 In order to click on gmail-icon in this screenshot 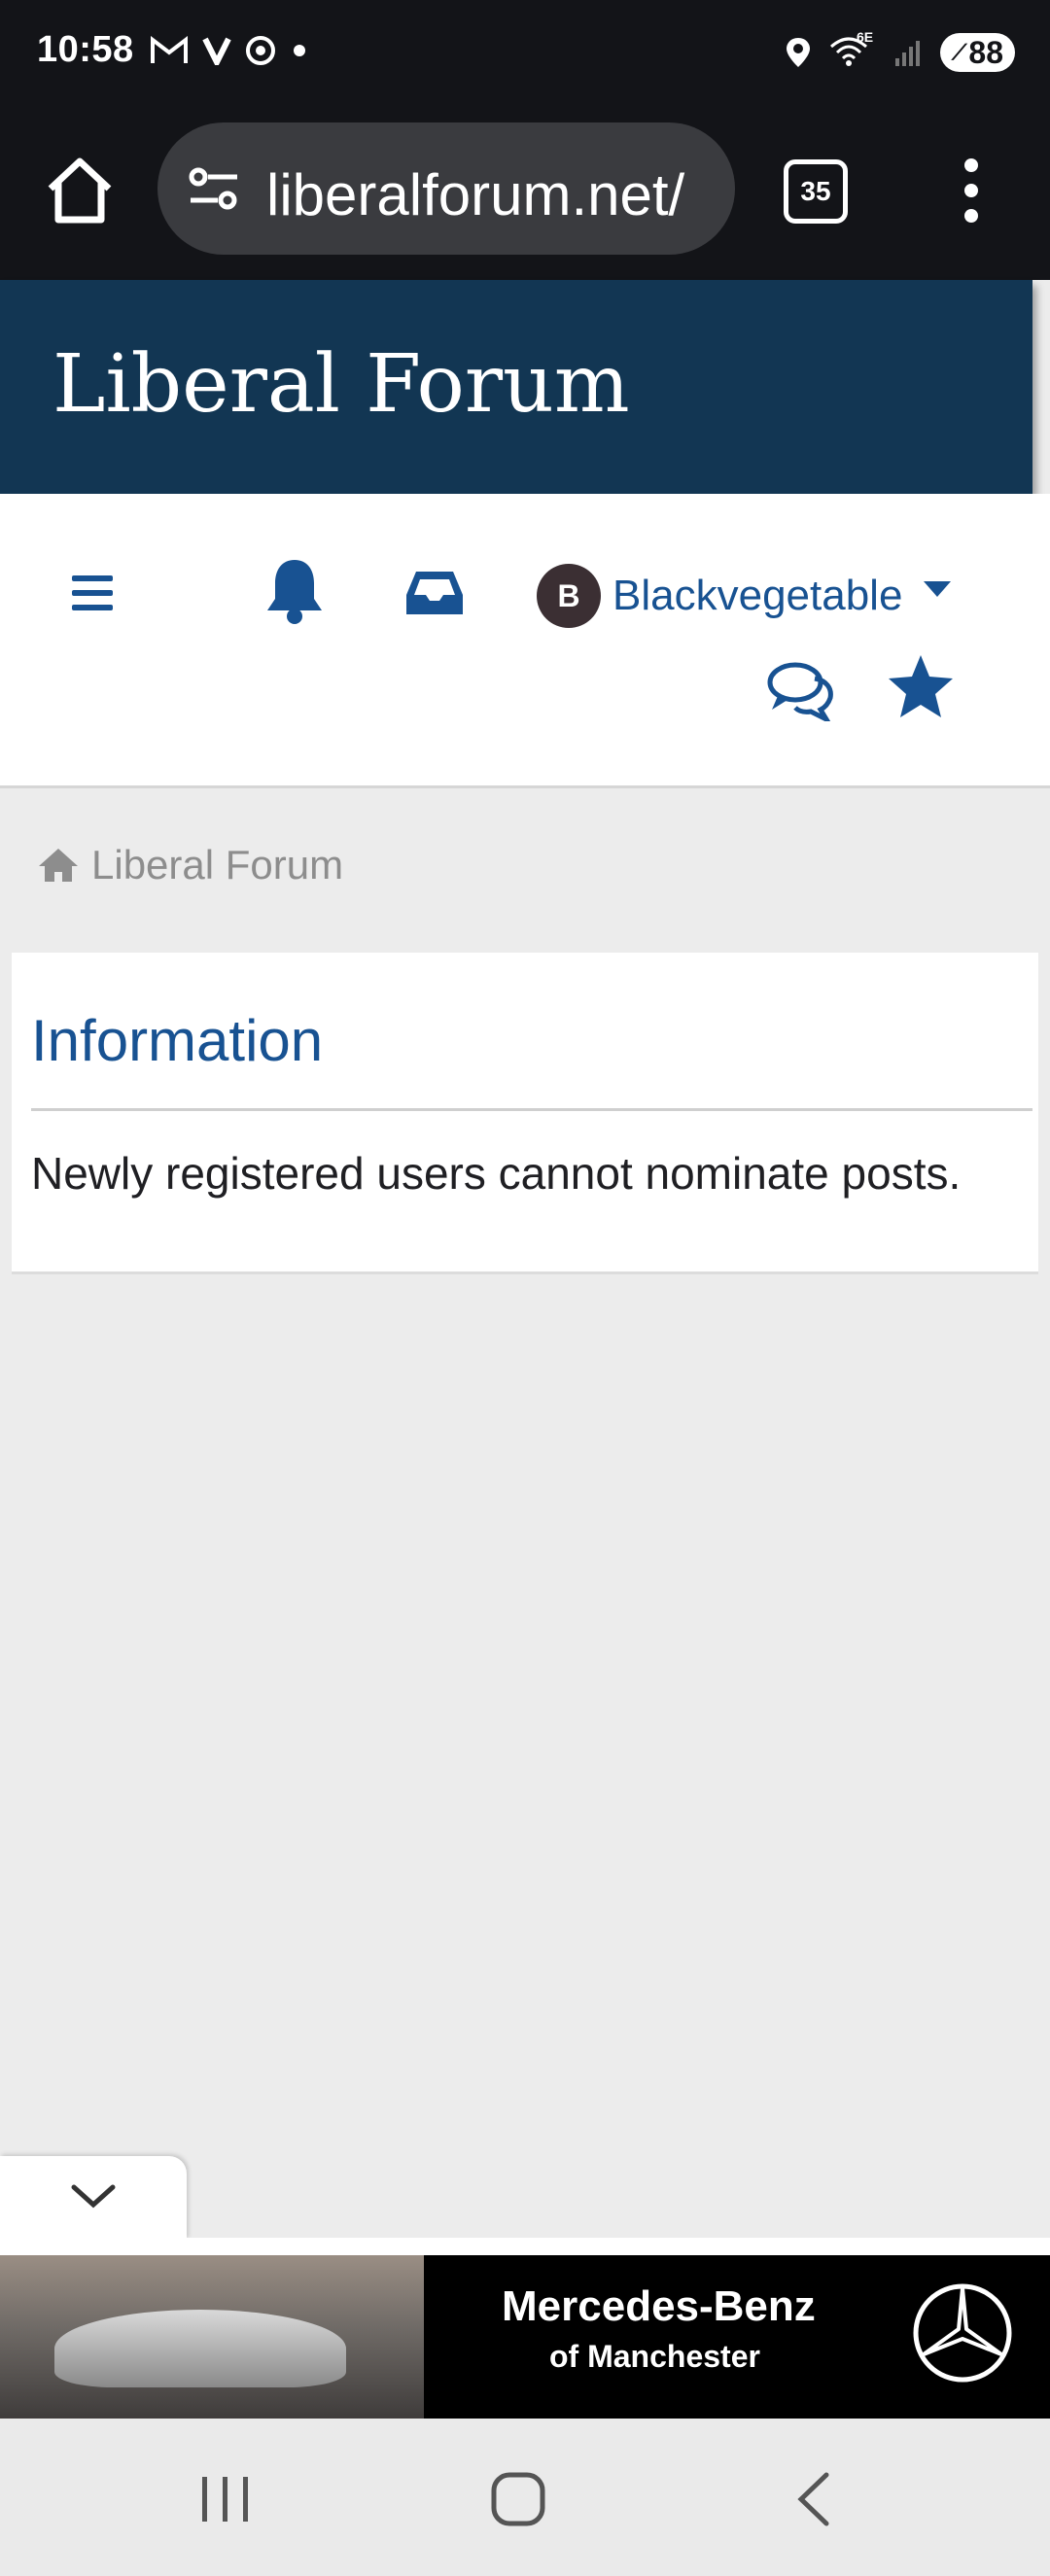, I will do `click(169, 49)`.